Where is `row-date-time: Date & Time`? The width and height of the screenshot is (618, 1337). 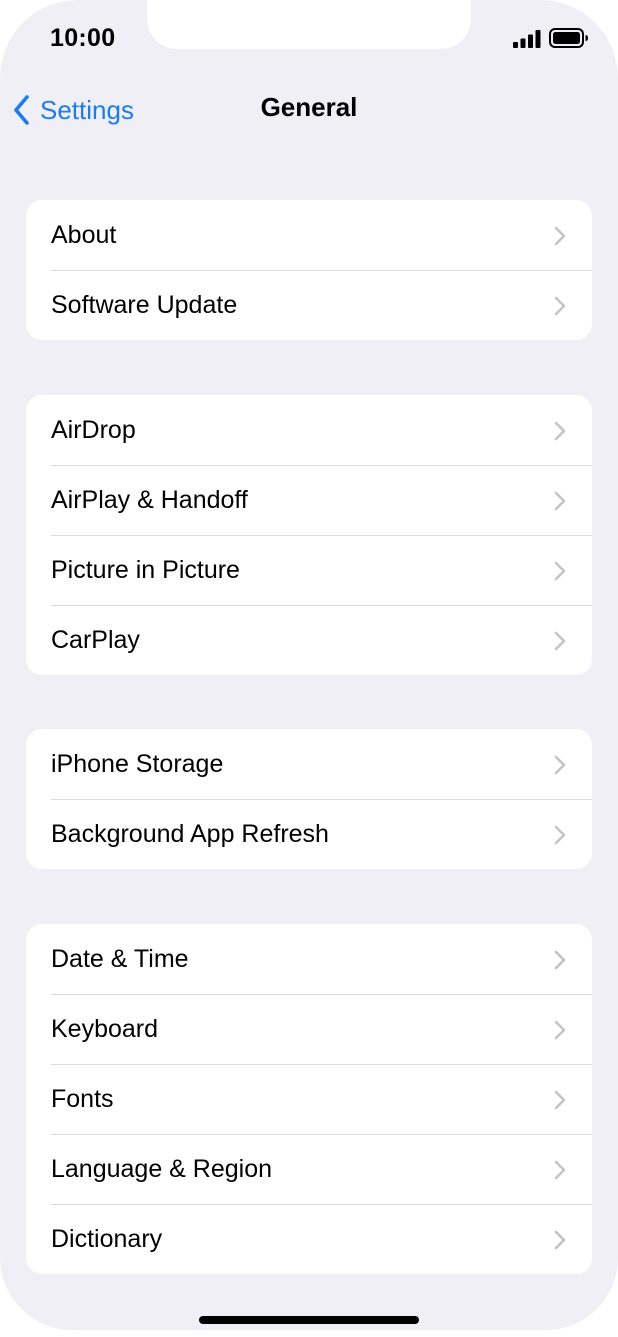
row-date-time: Date & Time is located at coordinates (309, 959).